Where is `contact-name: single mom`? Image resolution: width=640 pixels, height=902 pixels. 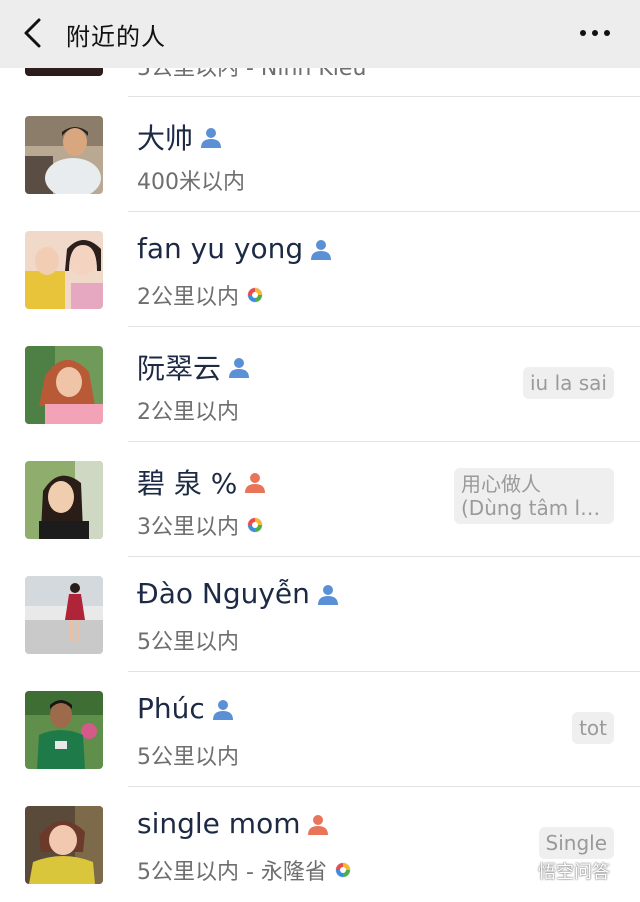 contact-name: single mom is located at coordinates (233, 823).